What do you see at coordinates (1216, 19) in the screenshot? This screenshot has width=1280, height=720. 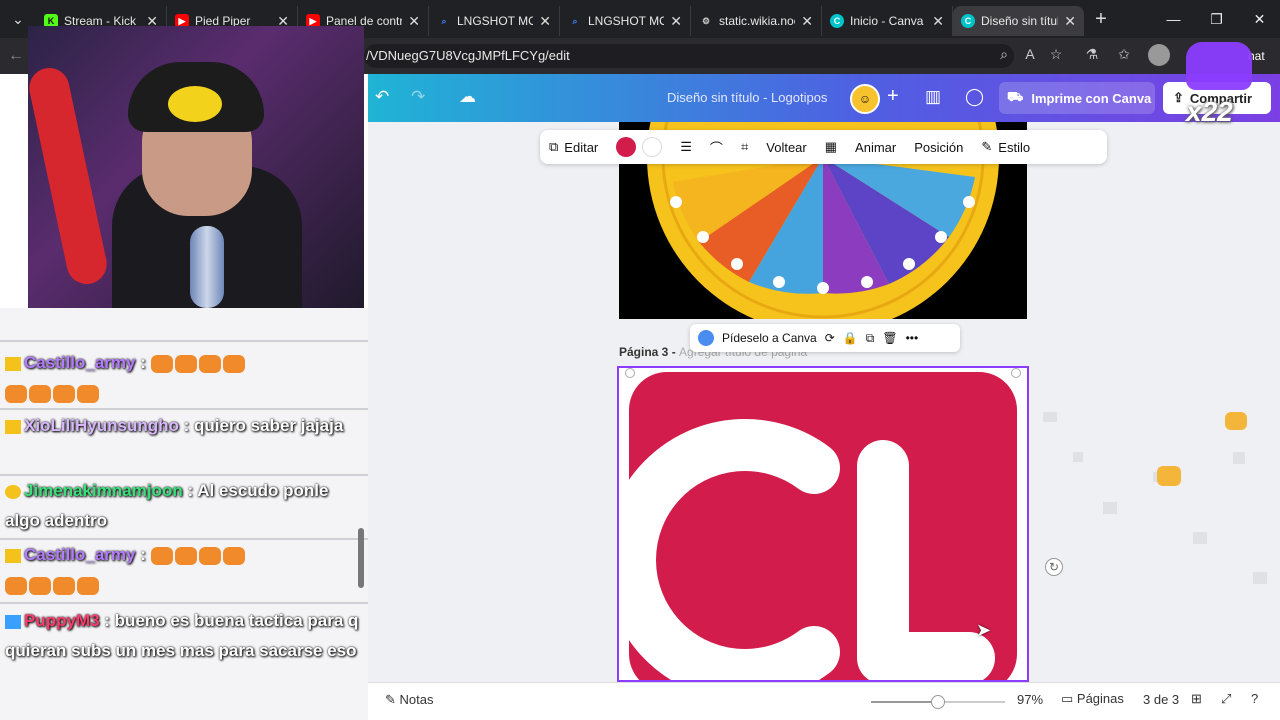 I see `maximize-icon: ❐` at bounding box center [1216, 19].